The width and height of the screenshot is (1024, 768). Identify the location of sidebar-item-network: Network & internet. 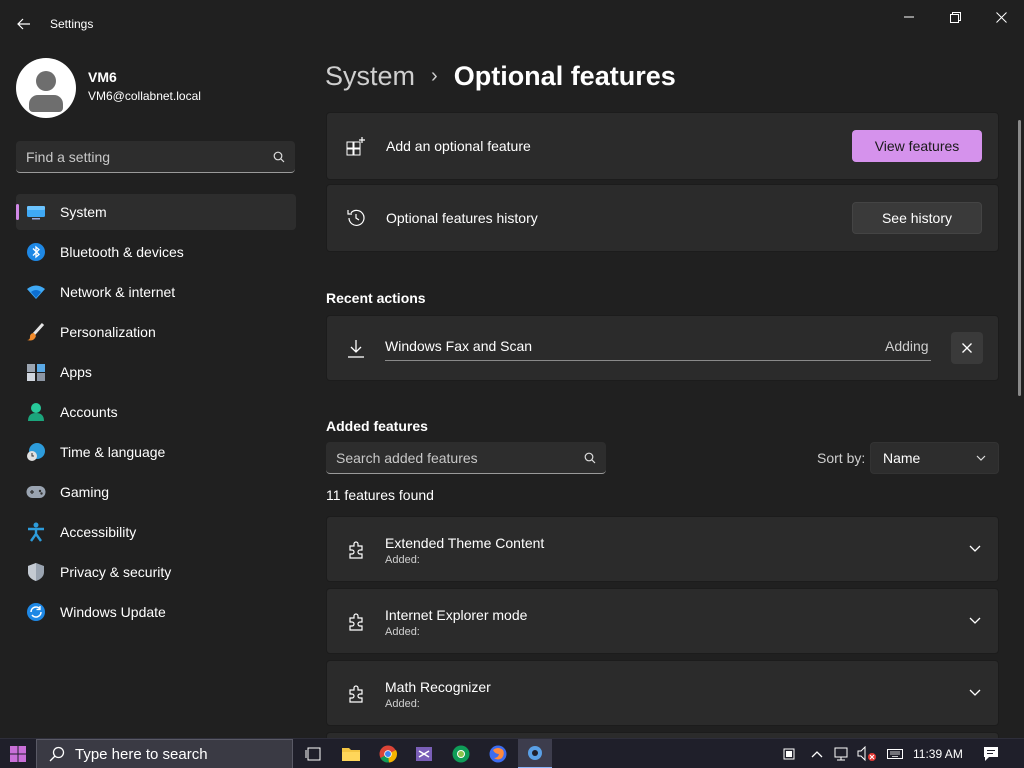
(156, 292).